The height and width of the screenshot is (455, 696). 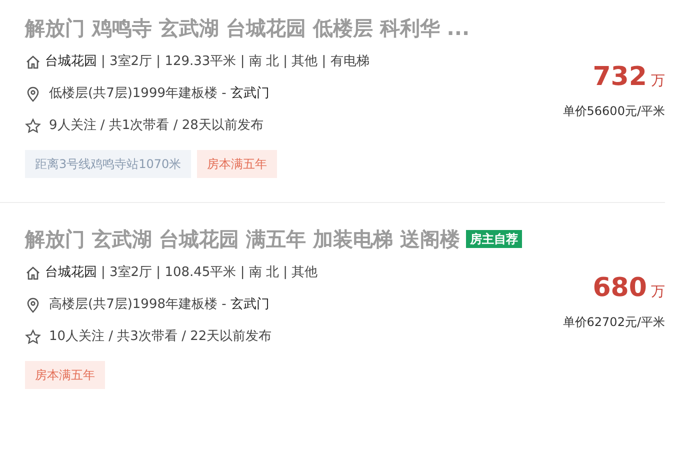 I want to click on floor-info: 低楼层(共7层)1999年建板楼 -, so click(x=137, y=94).